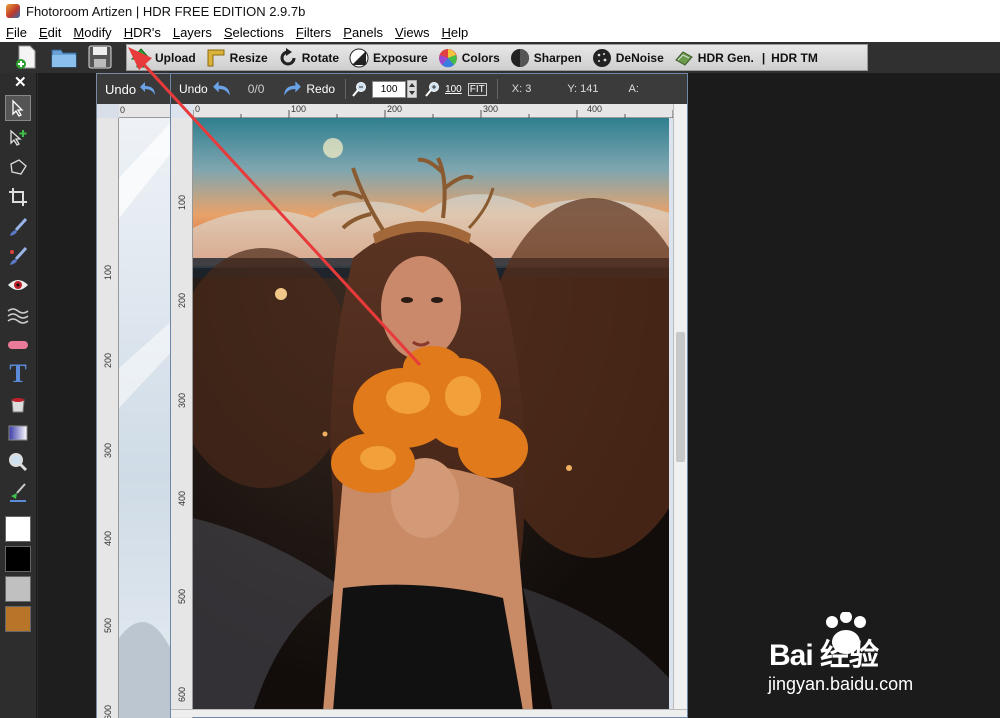  I want to click on watermark-url: jingyan.baidu.com, so click(841, 684).